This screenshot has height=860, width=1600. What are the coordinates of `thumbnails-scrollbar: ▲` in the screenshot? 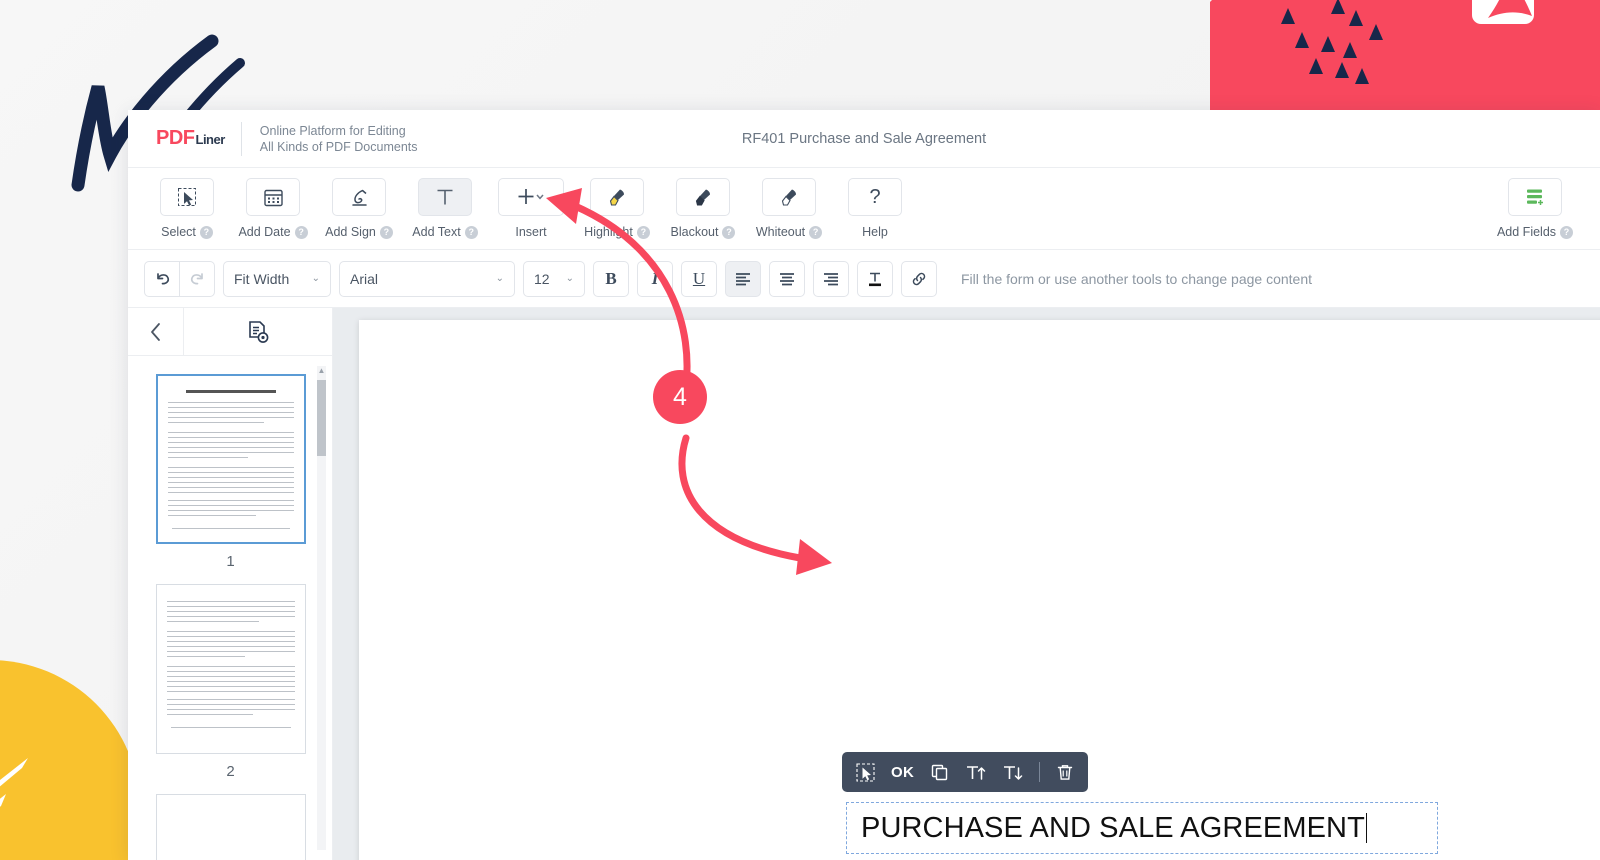 It's located at (321, 608).